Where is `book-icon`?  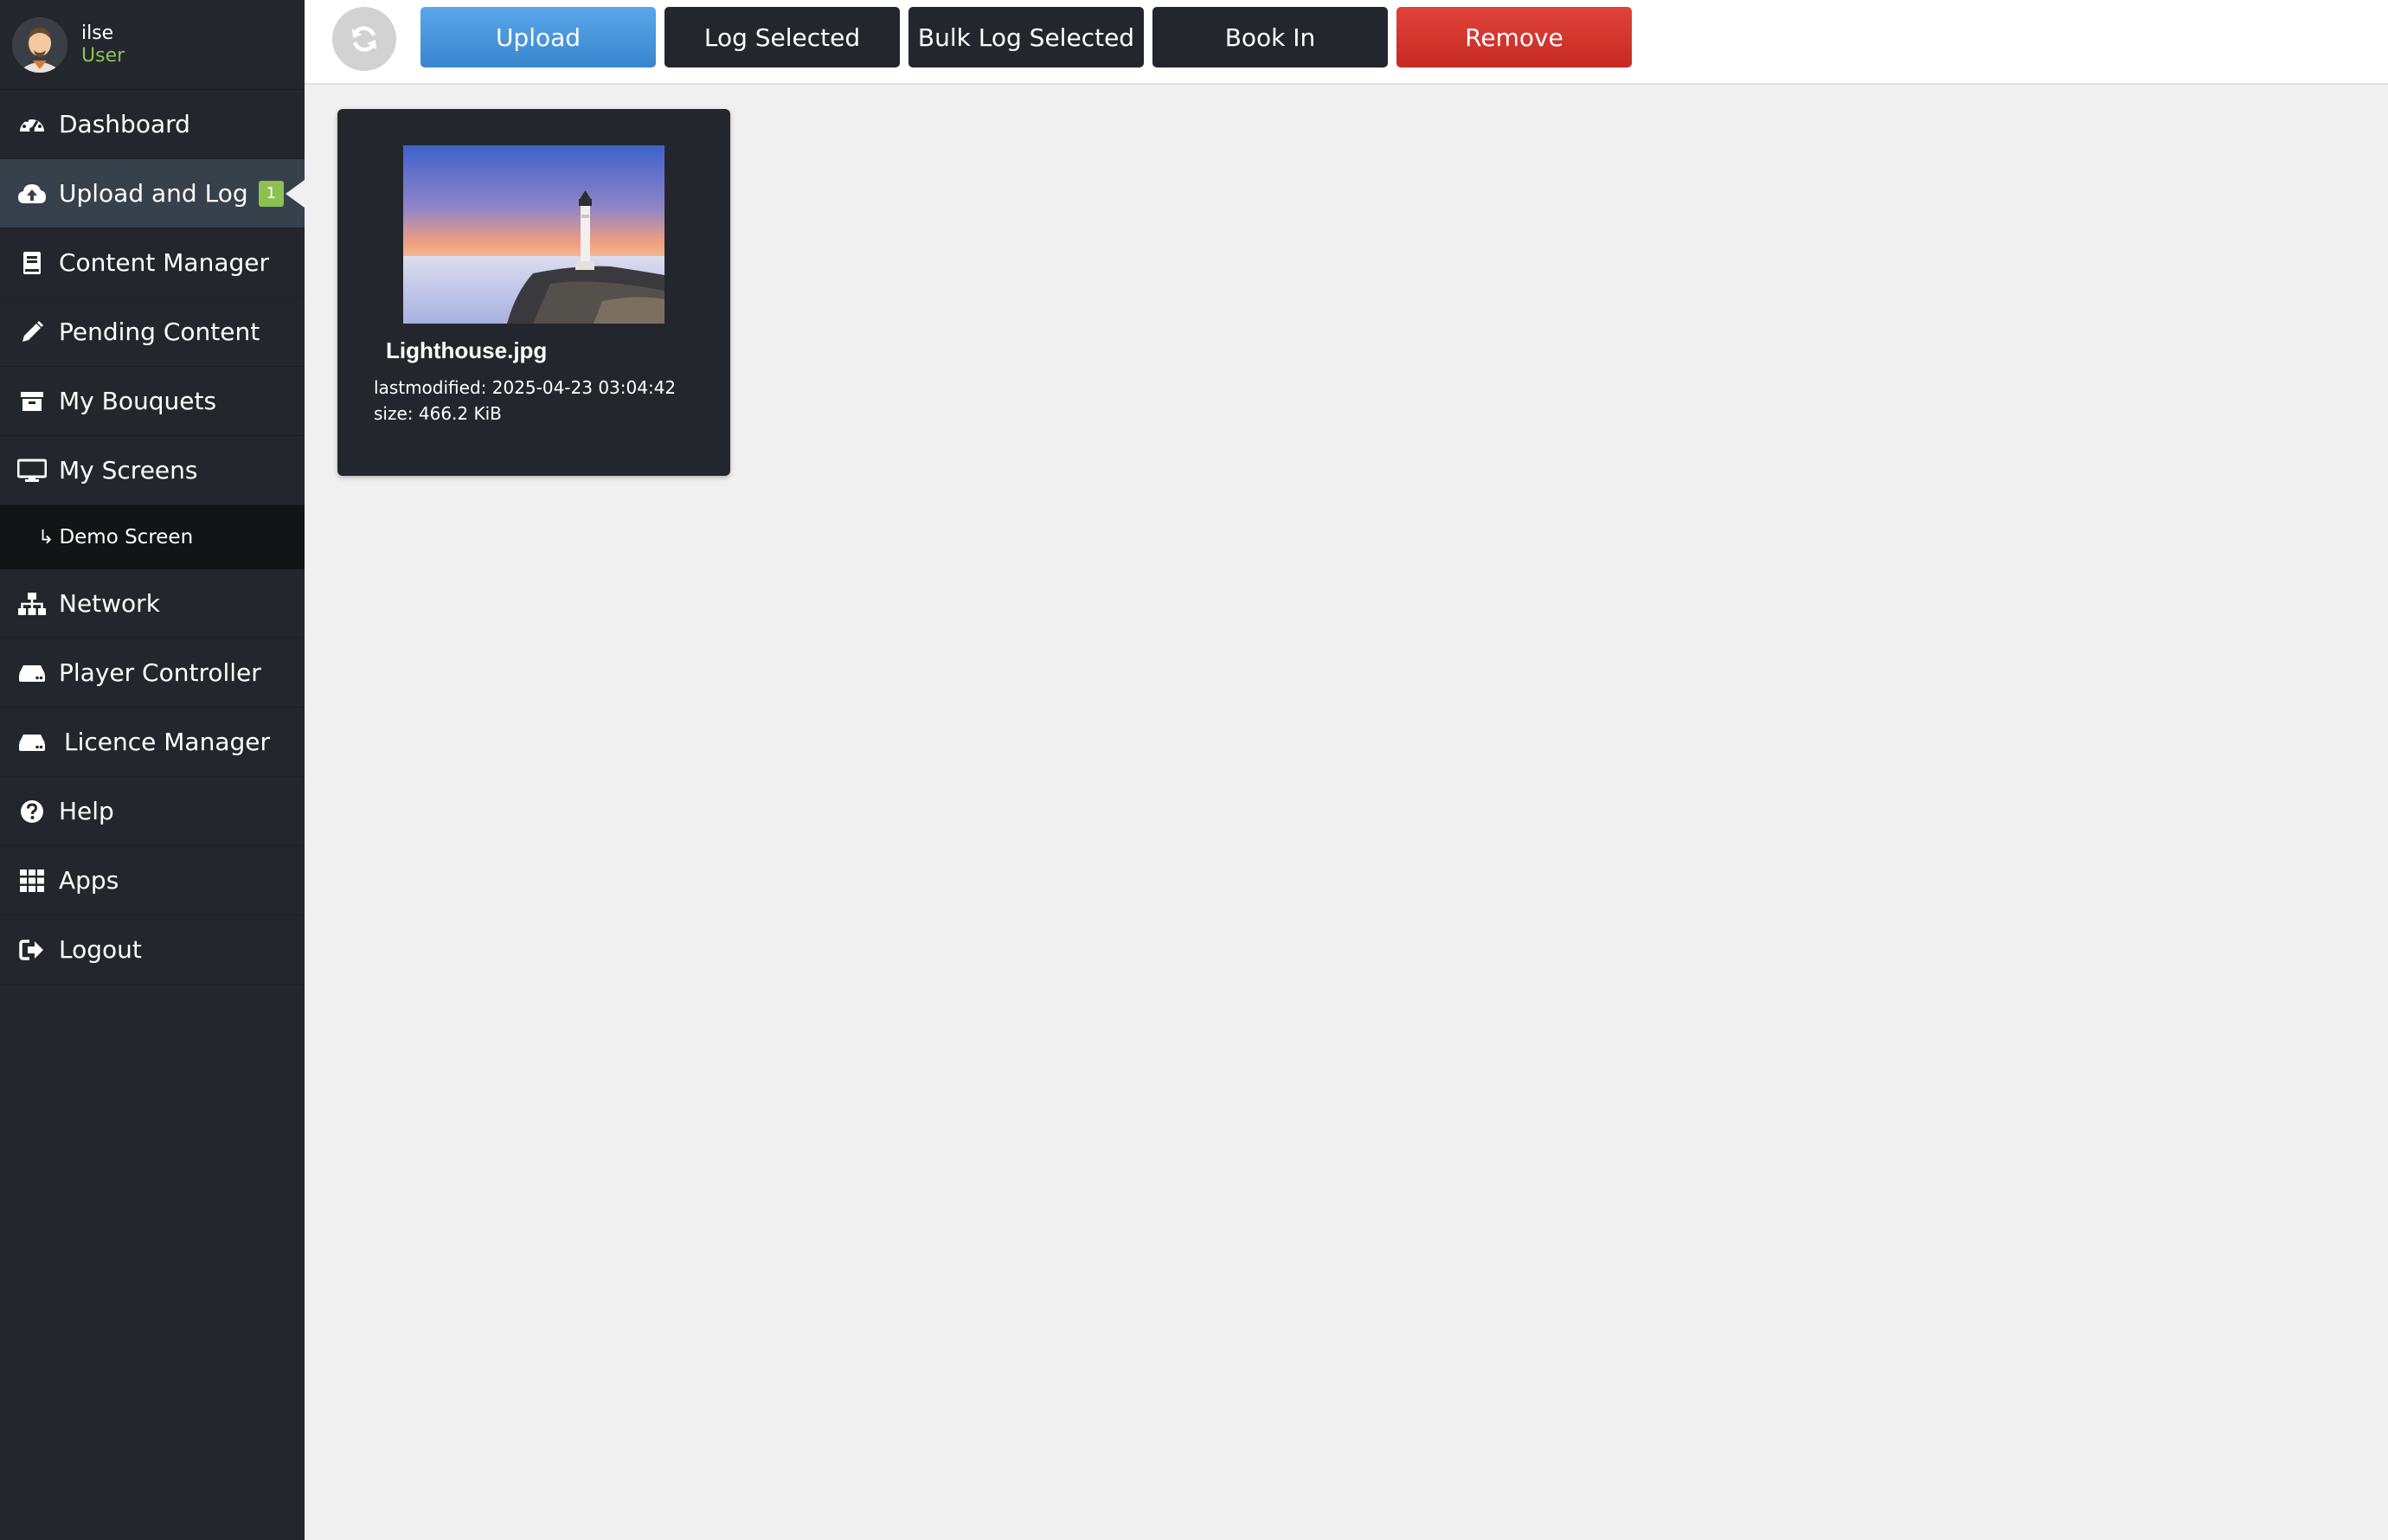 book-icon is located at coordinates (32, 263).